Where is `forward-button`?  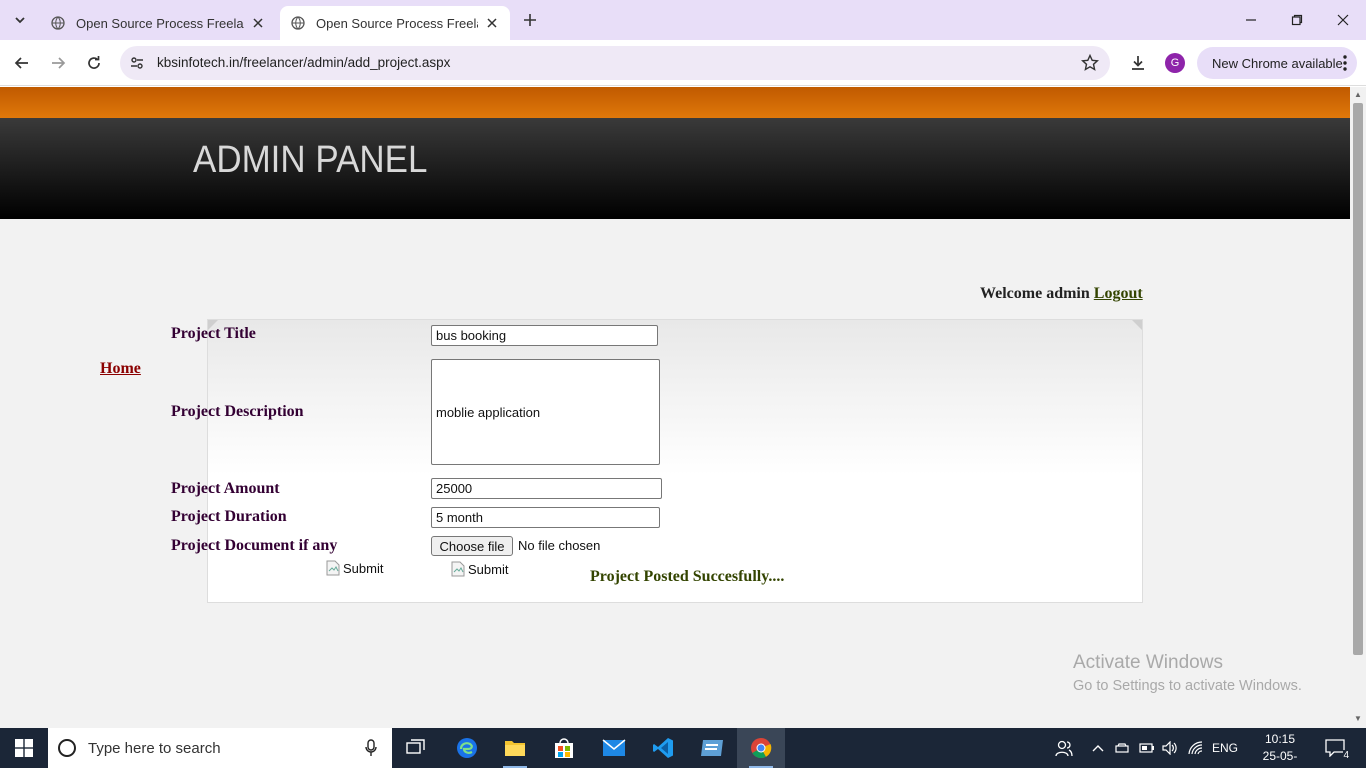 forward-button is located at coordinates (58, 63).